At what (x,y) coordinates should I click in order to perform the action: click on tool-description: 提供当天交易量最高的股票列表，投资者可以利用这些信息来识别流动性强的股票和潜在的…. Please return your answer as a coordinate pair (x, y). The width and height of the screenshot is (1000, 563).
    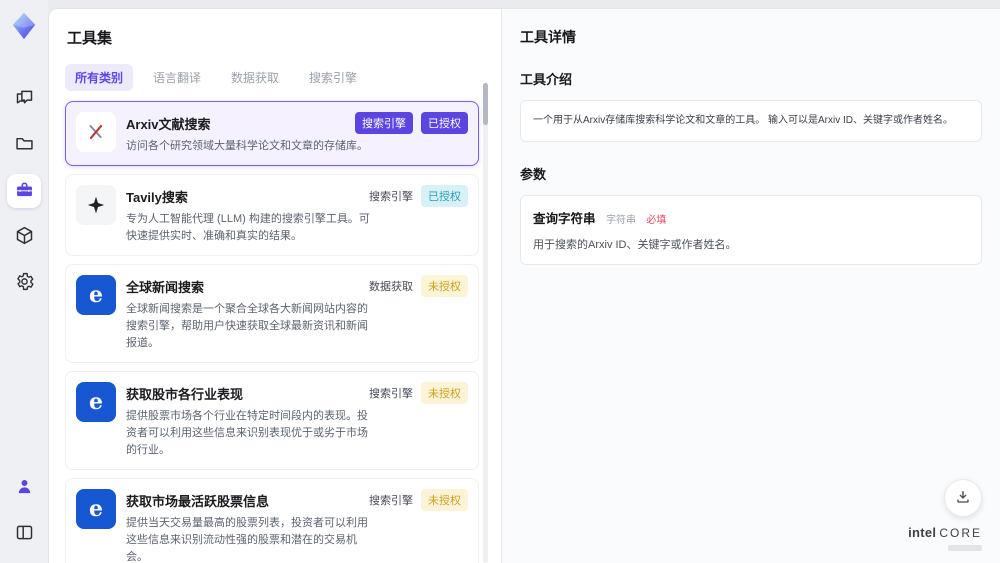
    Looking at the image, I should click on (247, 540).